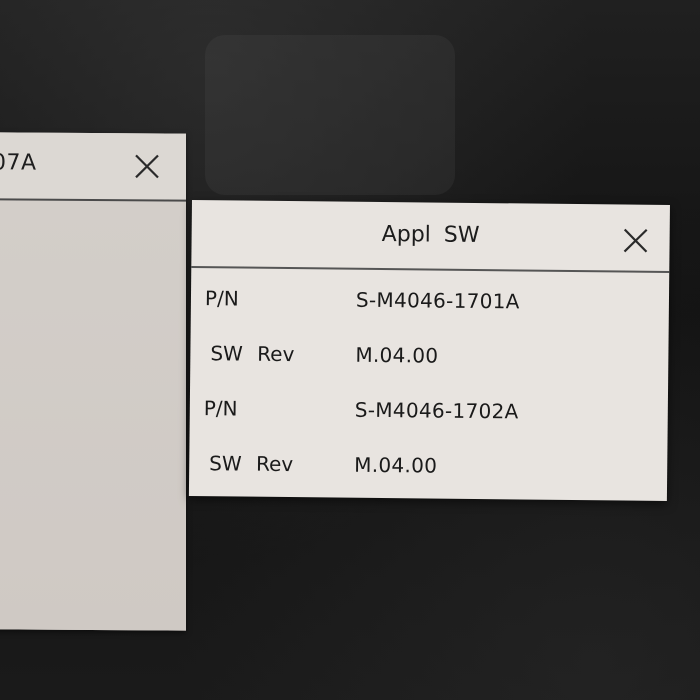  I want to click on part-number-row-2: P/N S-M4046-1702A, so click(428, 418).